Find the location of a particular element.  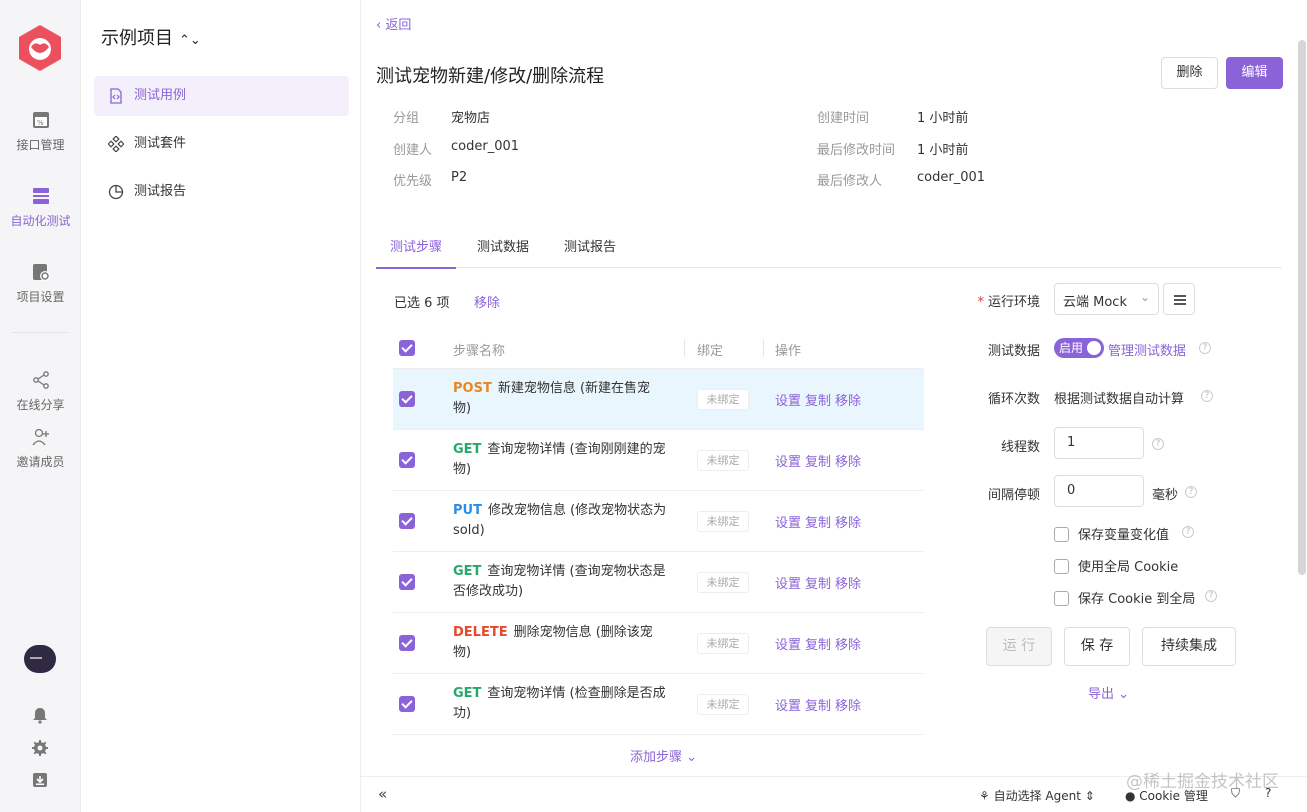

table-row: PUT 修改宠物信息 (修改宠物状态为 sold) 未绑定 设置 复制 移除 is located at coordinates (658, 521).